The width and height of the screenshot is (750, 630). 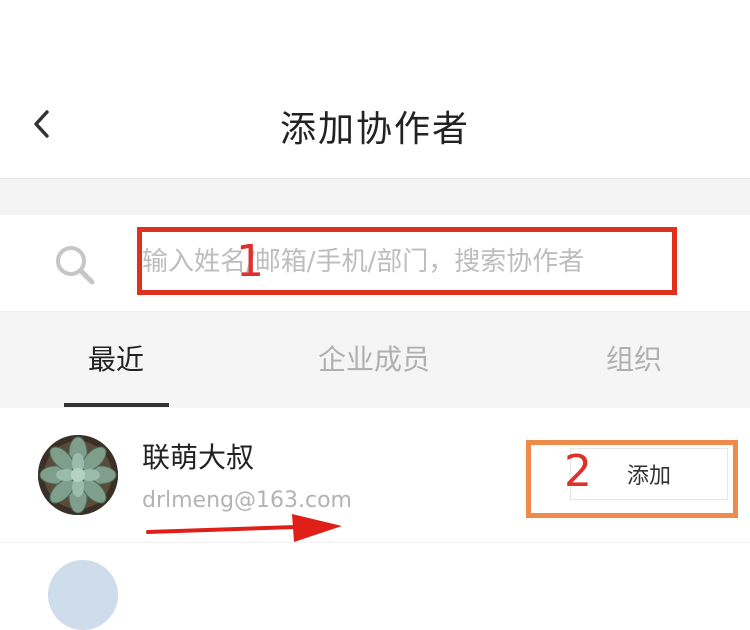 I want to click on search-input, so click(x=408, y=262).